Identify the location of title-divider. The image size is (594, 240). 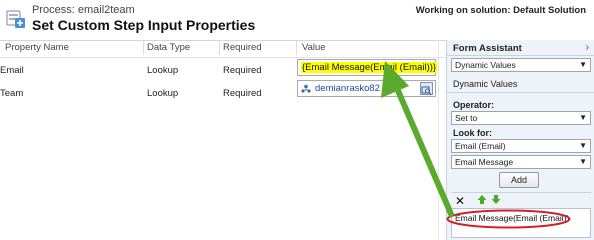
(520, 55).